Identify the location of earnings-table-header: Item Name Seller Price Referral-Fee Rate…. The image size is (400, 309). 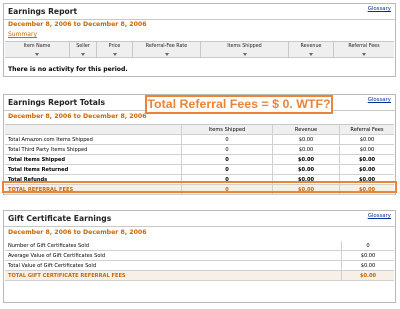
(199, 49).